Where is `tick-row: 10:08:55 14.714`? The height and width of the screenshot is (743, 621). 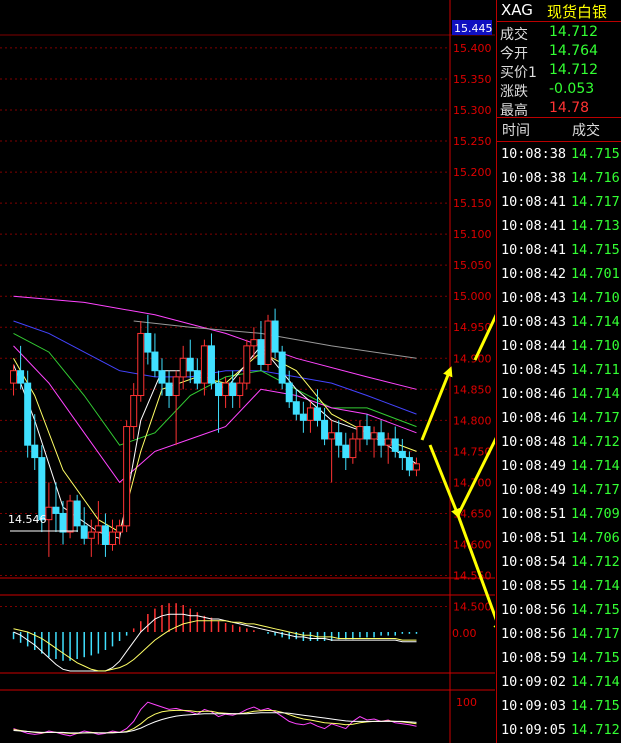
tick-row: 10:08:55 14.714 is located at coordinates (559, 587).